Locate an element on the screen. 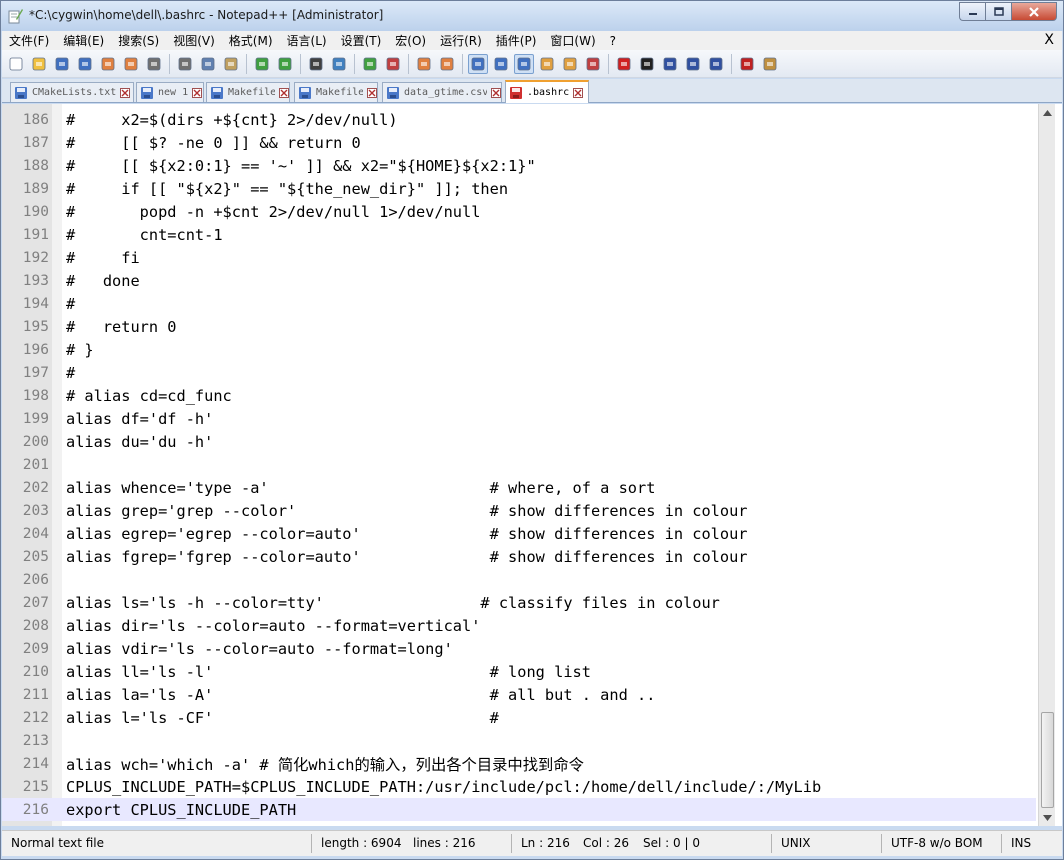  scrollbar-thumb is located at coordinates (1047, 760).